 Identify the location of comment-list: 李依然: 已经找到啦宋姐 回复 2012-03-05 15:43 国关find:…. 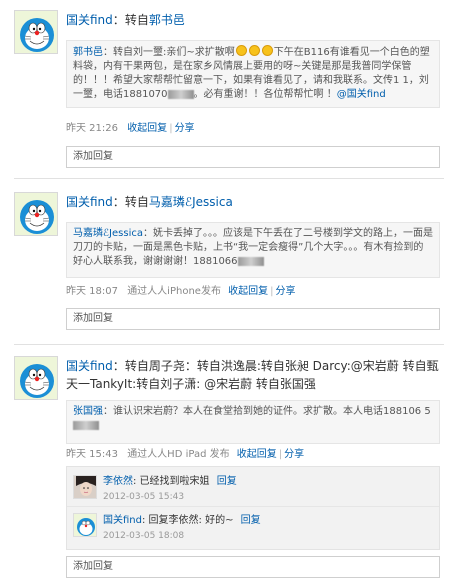
(253, 508).